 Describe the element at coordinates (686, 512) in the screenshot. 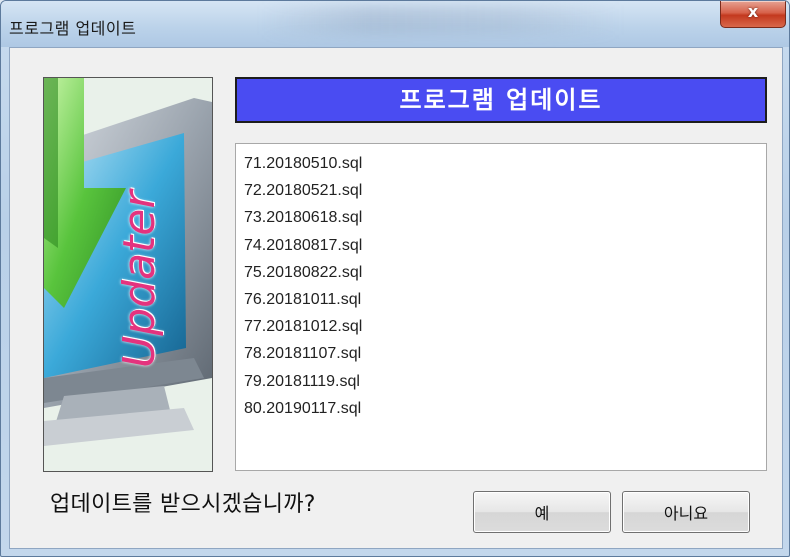

I see `no-button: 아니요` at that location.